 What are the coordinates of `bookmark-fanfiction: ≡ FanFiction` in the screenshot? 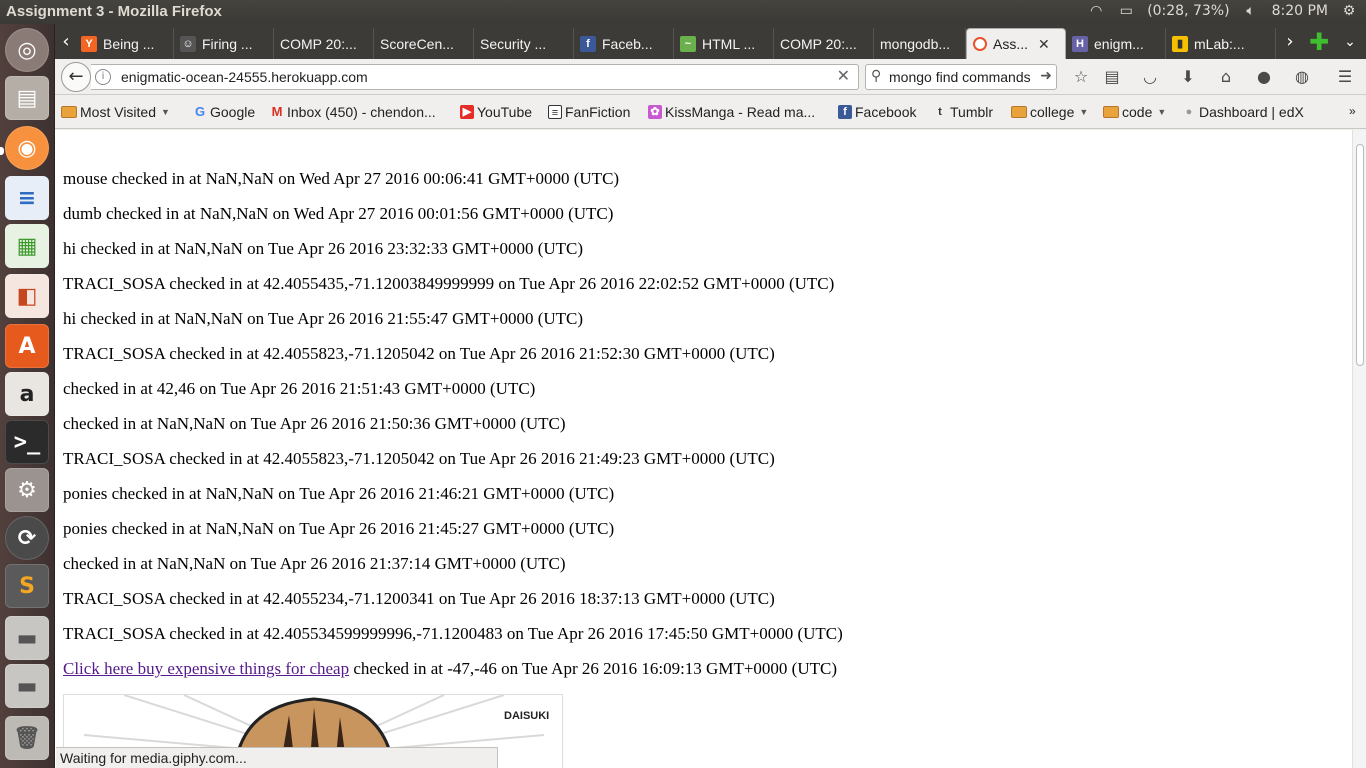 It's located at (589, 112).